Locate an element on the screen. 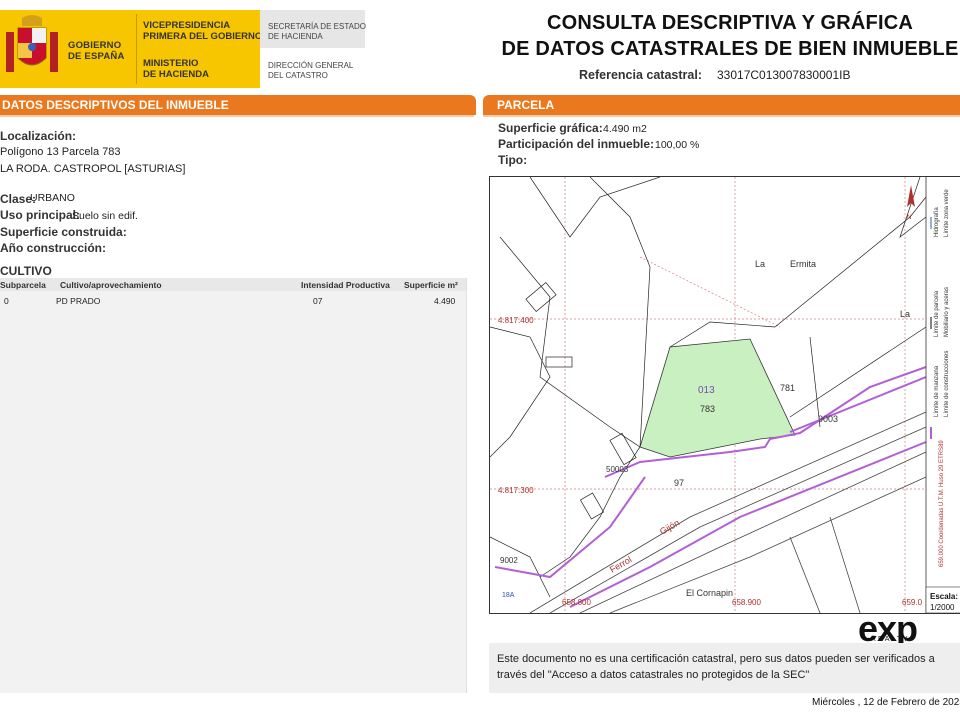 This screenshot has height=720, width=960. parcel-label-97: 97 is located at coordinates (679, 483).